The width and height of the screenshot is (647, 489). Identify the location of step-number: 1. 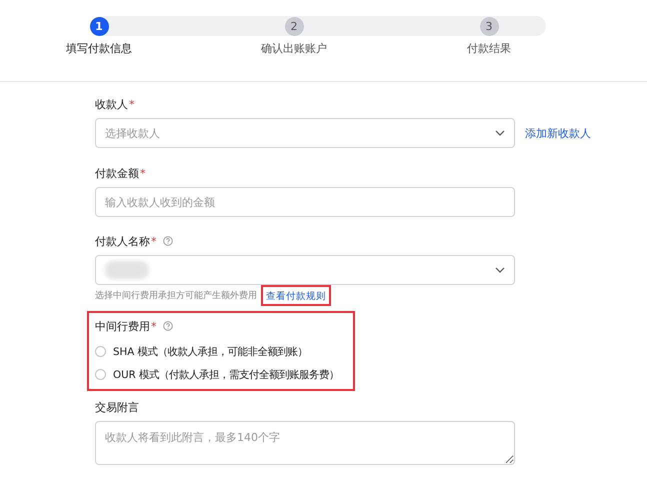
(99, 26).